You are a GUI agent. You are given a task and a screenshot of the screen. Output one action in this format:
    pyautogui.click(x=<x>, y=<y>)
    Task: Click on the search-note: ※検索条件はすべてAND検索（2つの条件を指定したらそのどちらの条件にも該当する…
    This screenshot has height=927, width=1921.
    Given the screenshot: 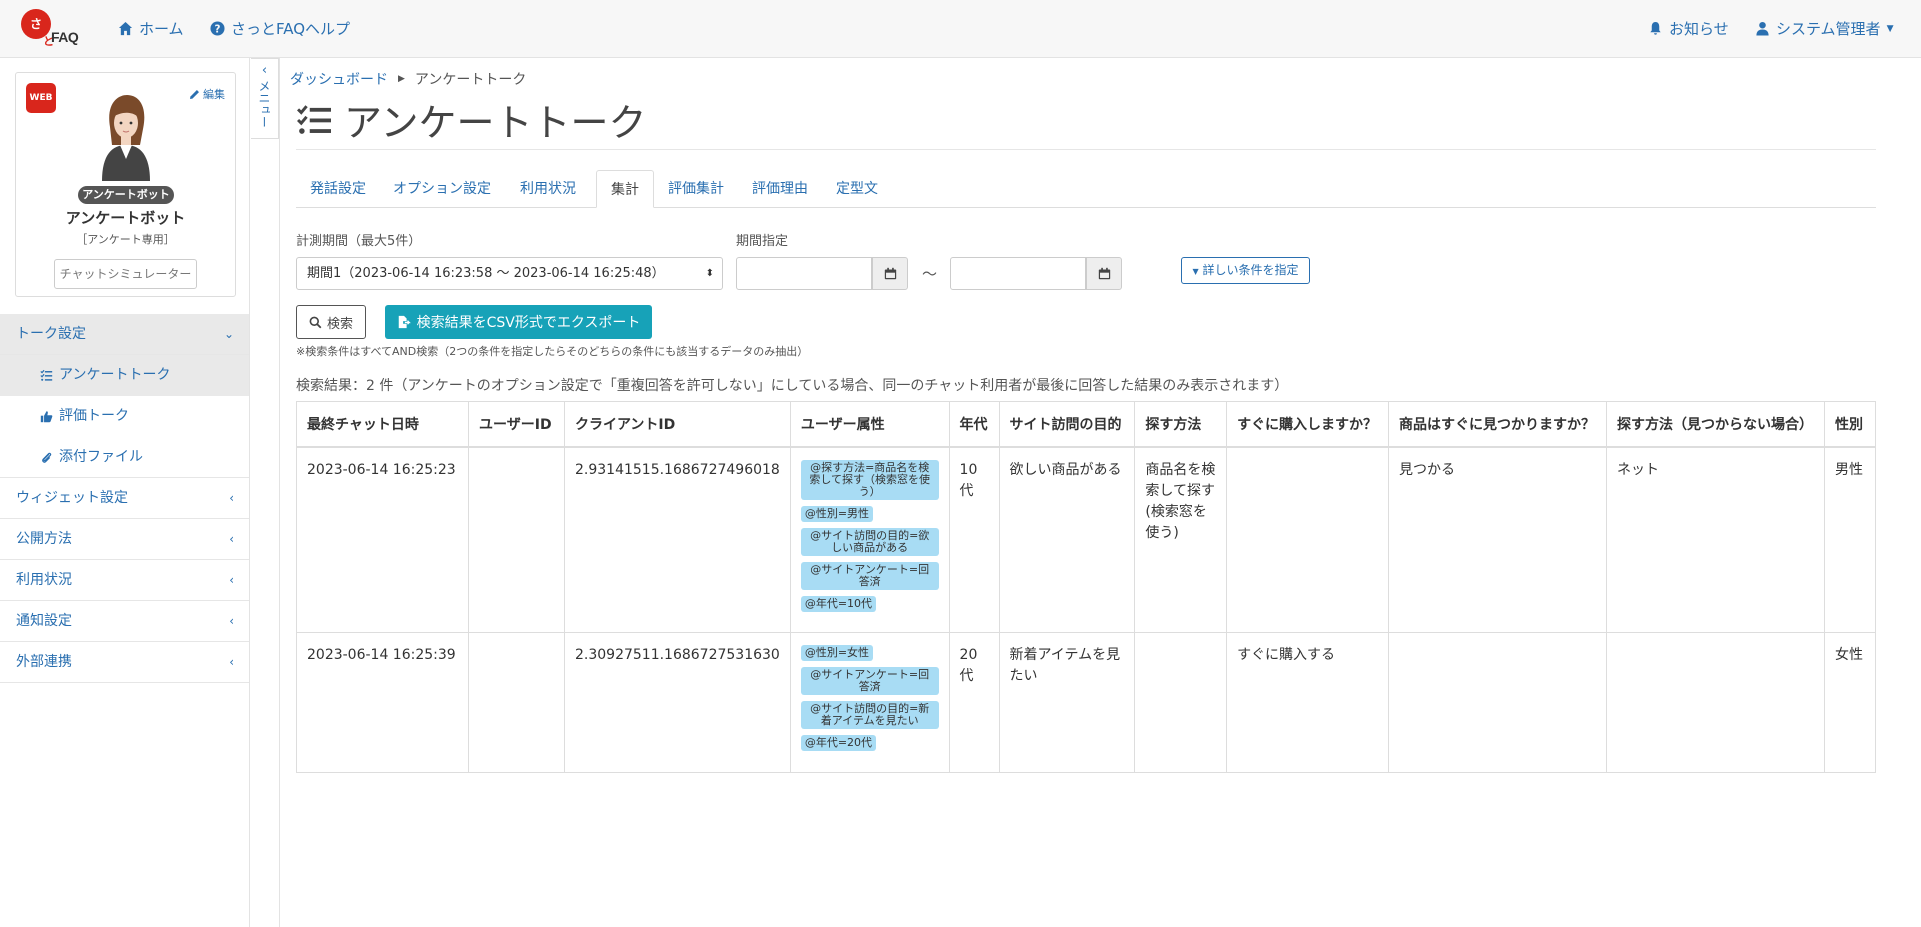 What is the action you would take?
    pyautogui.click(x=552, y=351)
    